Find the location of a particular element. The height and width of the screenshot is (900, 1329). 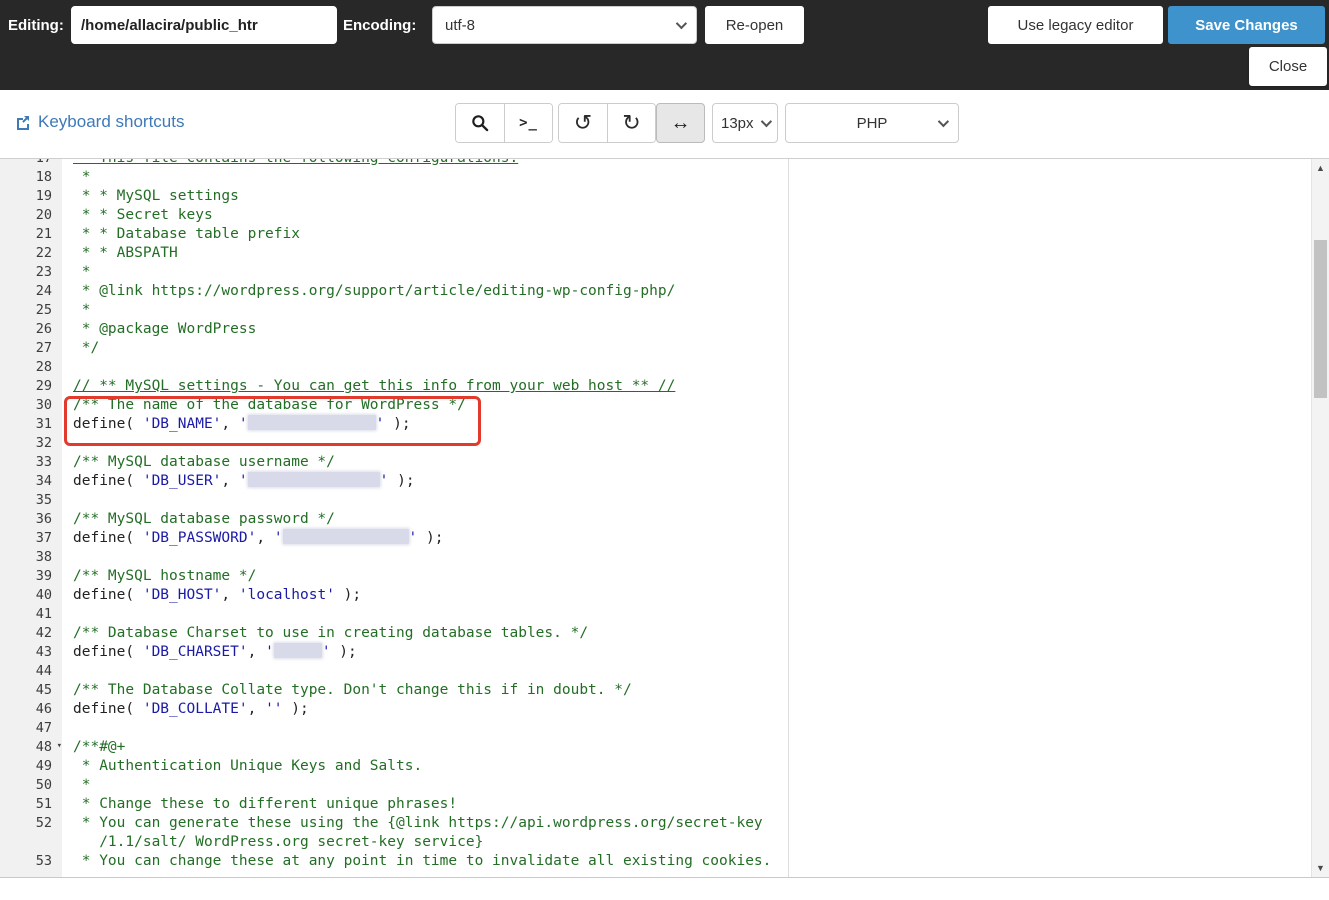

file-path-input is located at coordinates (204, 25).